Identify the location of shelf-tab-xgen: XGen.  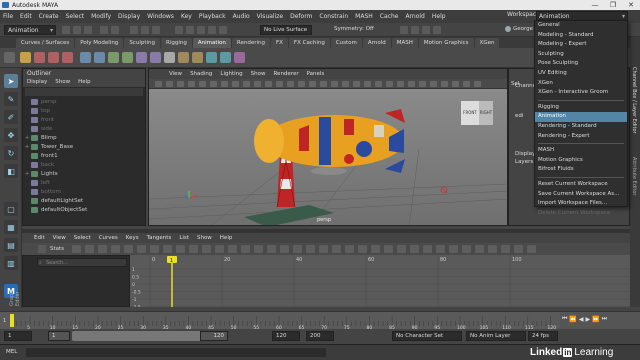
(487, 43).